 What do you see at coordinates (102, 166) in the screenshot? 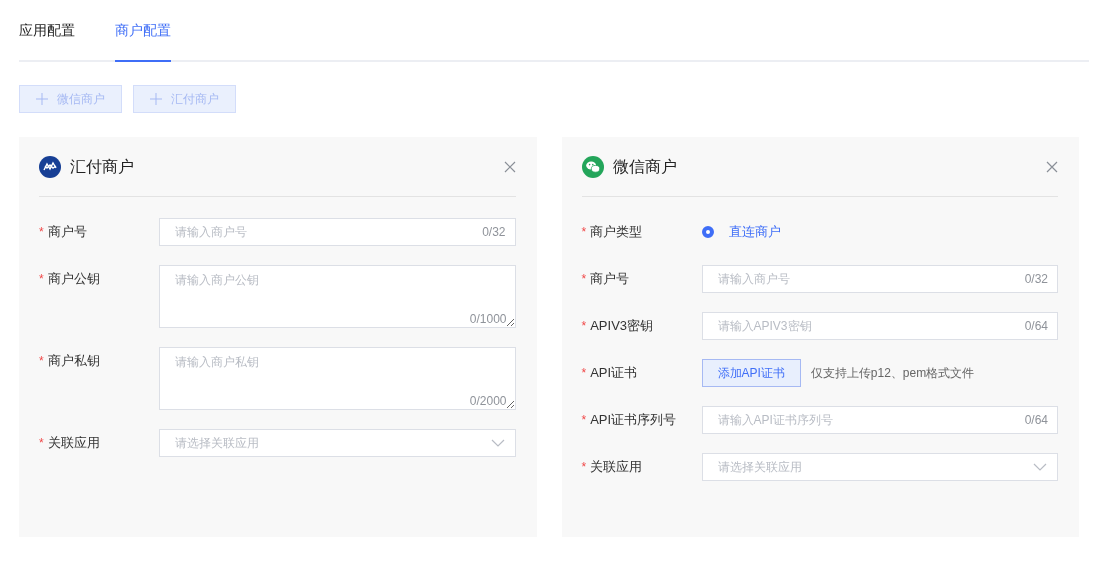
I see `card-title: 汇付商户` at bounding box center [102, 166].